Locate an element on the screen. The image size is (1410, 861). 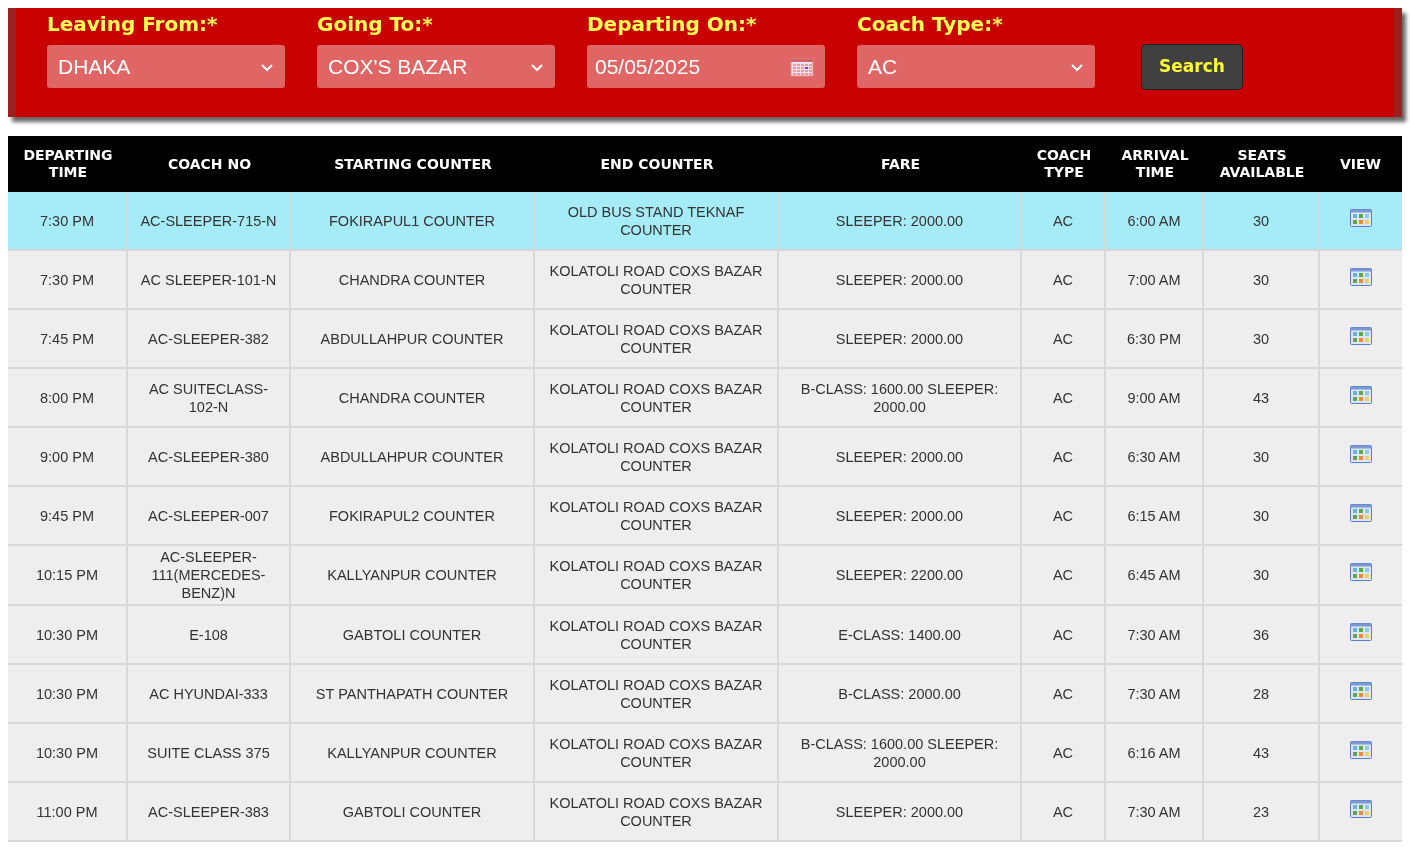
table-cell: 6:00 AM is located at coordinates (1155, 220).